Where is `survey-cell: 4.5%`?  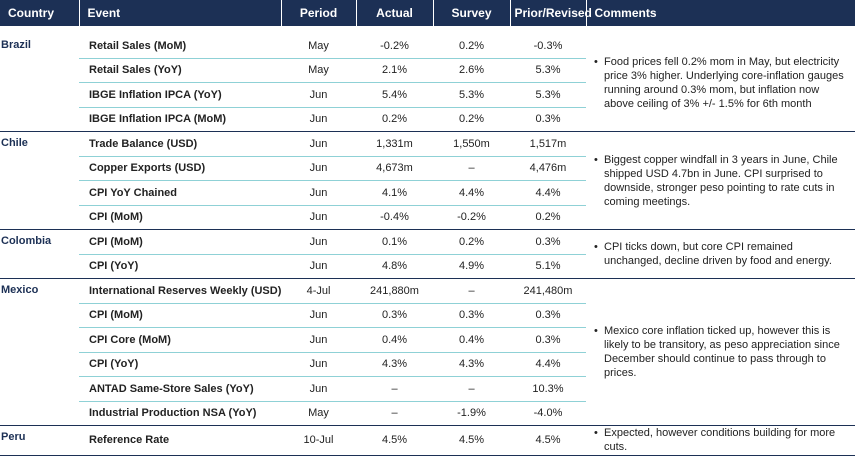 survey-cell: 4.5% is located at coordinates (471, 440).